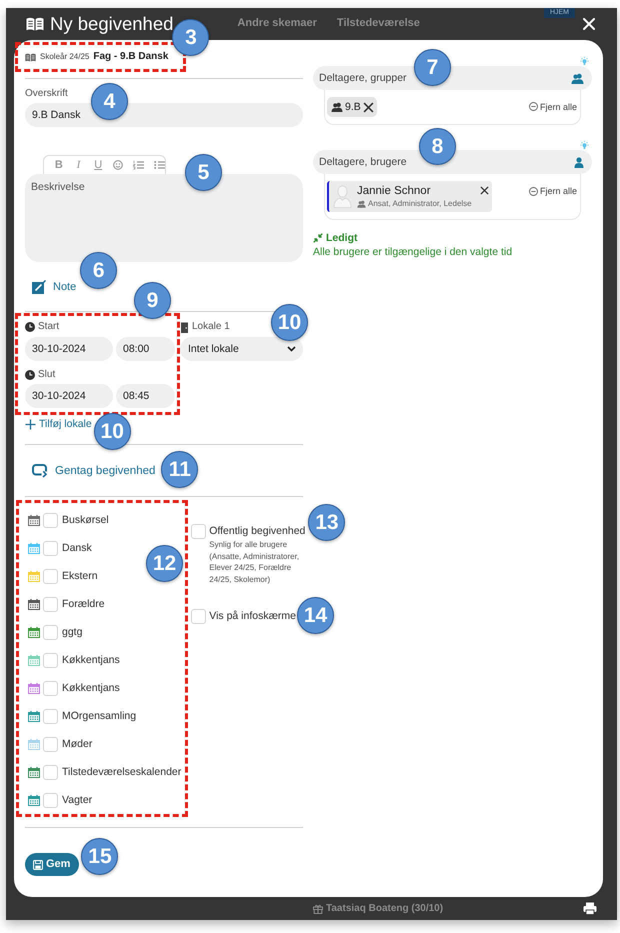  Describe the element at coordinates (112, 24) in the screenshot. I see `dialog-title: Ny begivenhed` at that location.